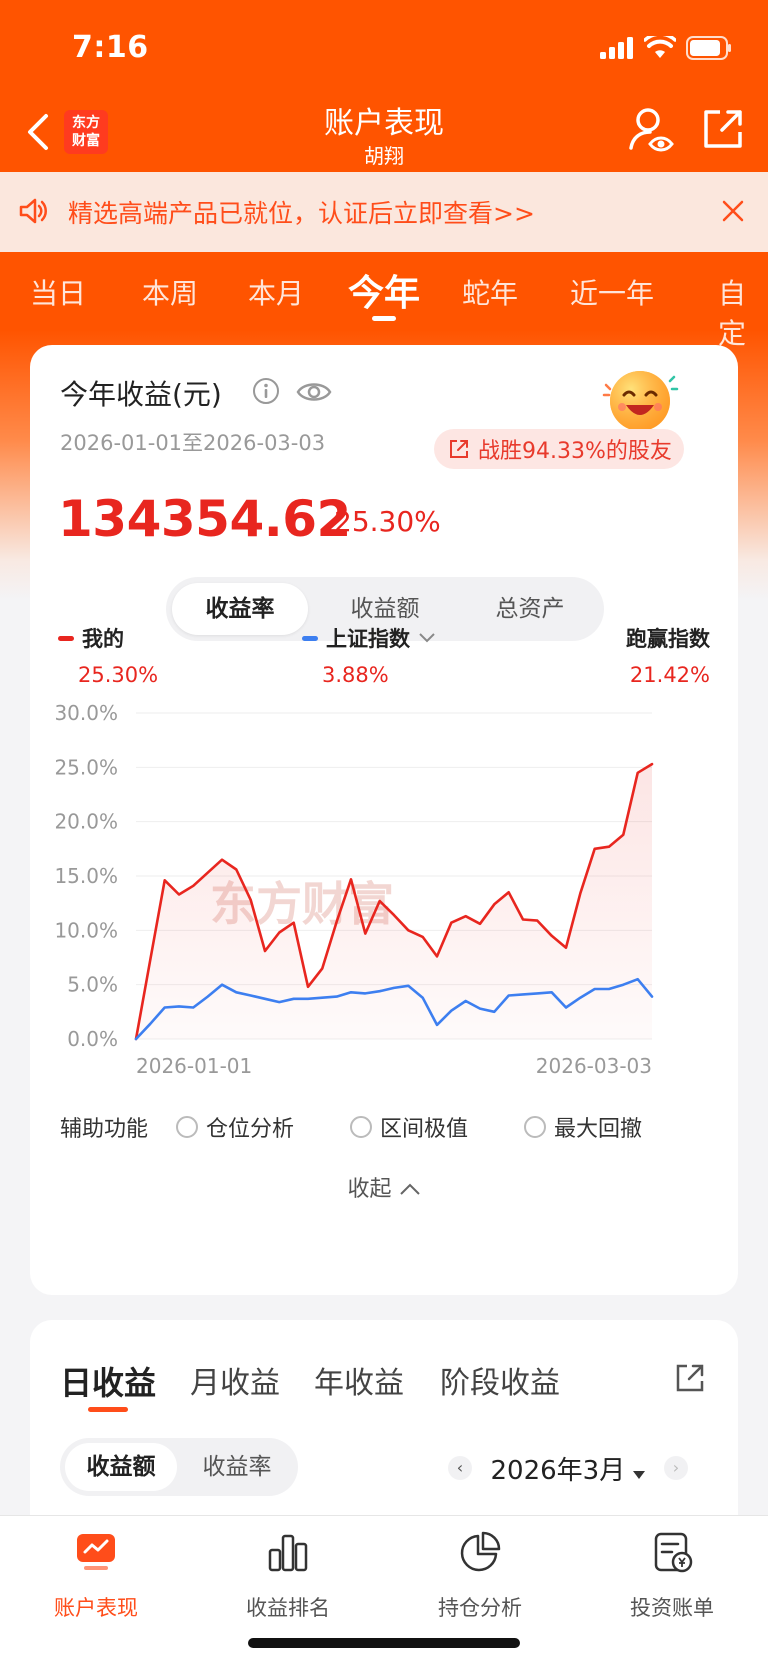 The height and width of the screenshot is (1663, 768). Describe the element at coordinates (460, 1468) in the screenshot. I see `prev-month-icon: ‹` at that location.